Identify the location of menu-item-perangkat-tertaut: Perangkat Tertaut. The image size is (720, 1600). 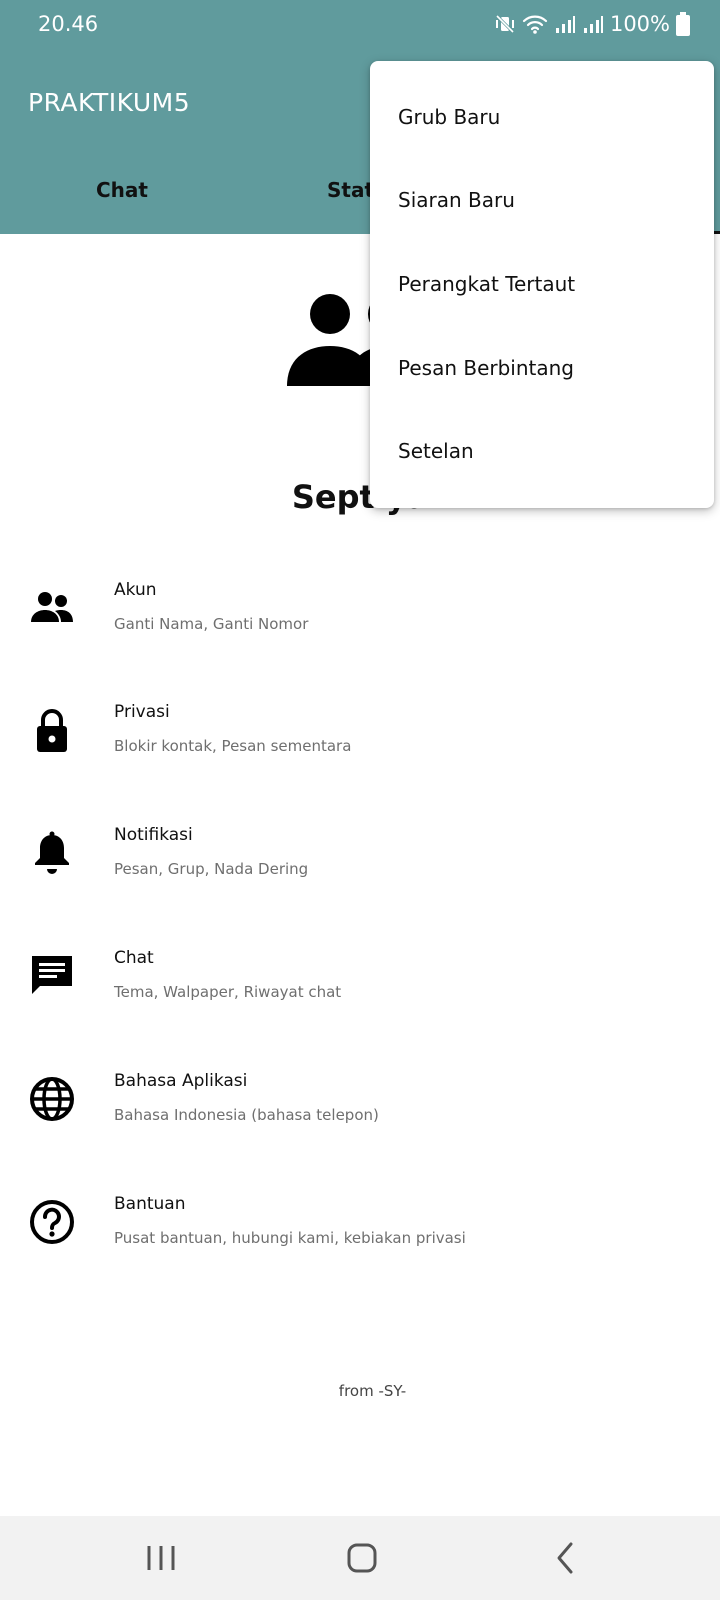
(486, 284).